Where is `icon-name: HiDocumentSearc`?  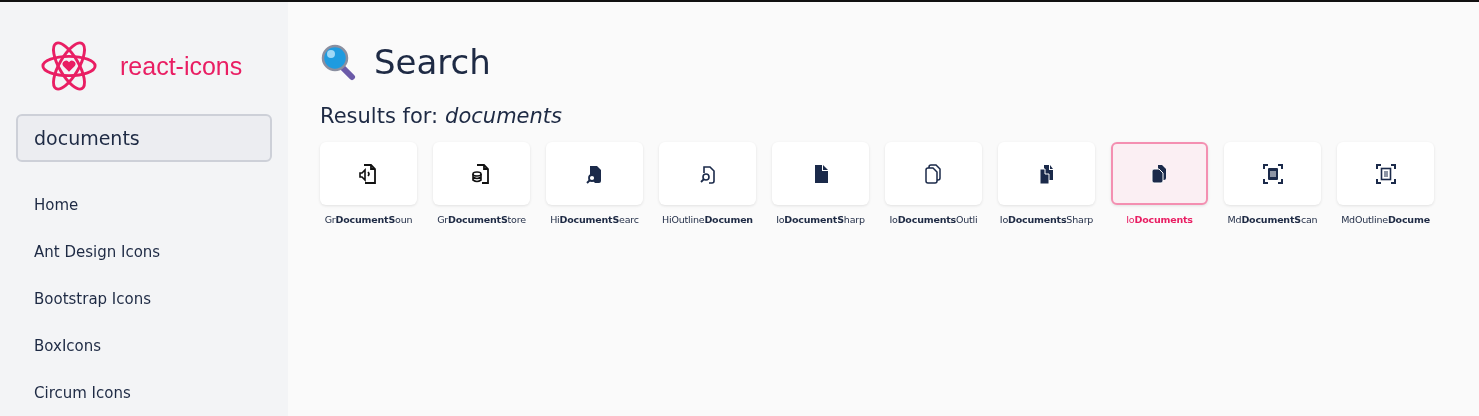
icon-name: HiDocumentSearc is located at coordinates (594, 219).